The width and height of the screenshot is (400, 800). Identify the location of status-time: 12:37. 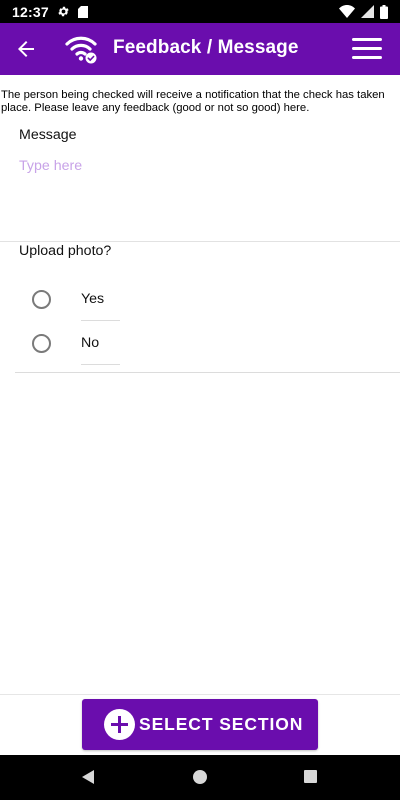
(30, 11).